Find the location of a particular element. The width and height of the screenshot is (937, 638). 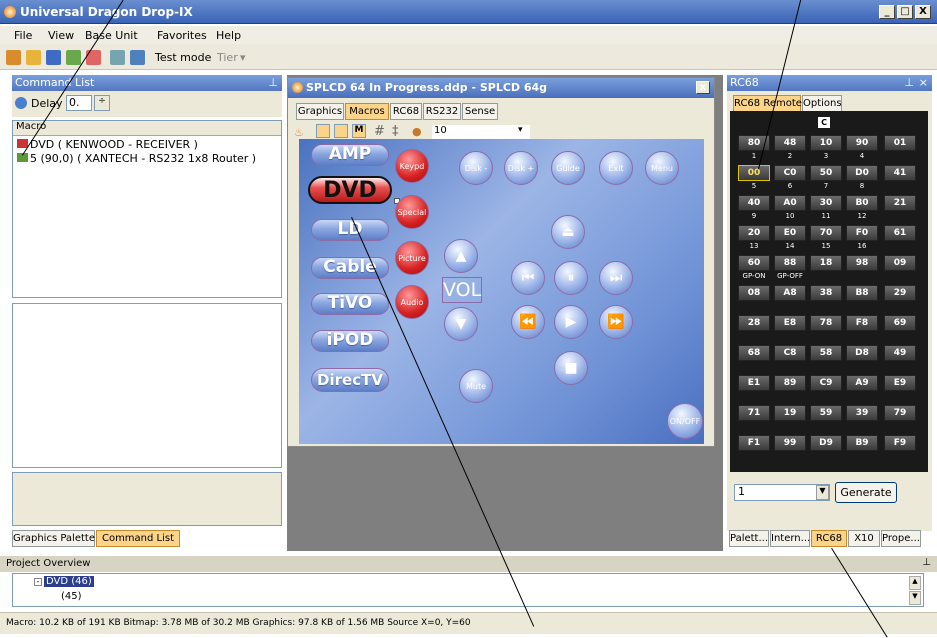

keypad-key: A9 is located at coordinates (862, 383).